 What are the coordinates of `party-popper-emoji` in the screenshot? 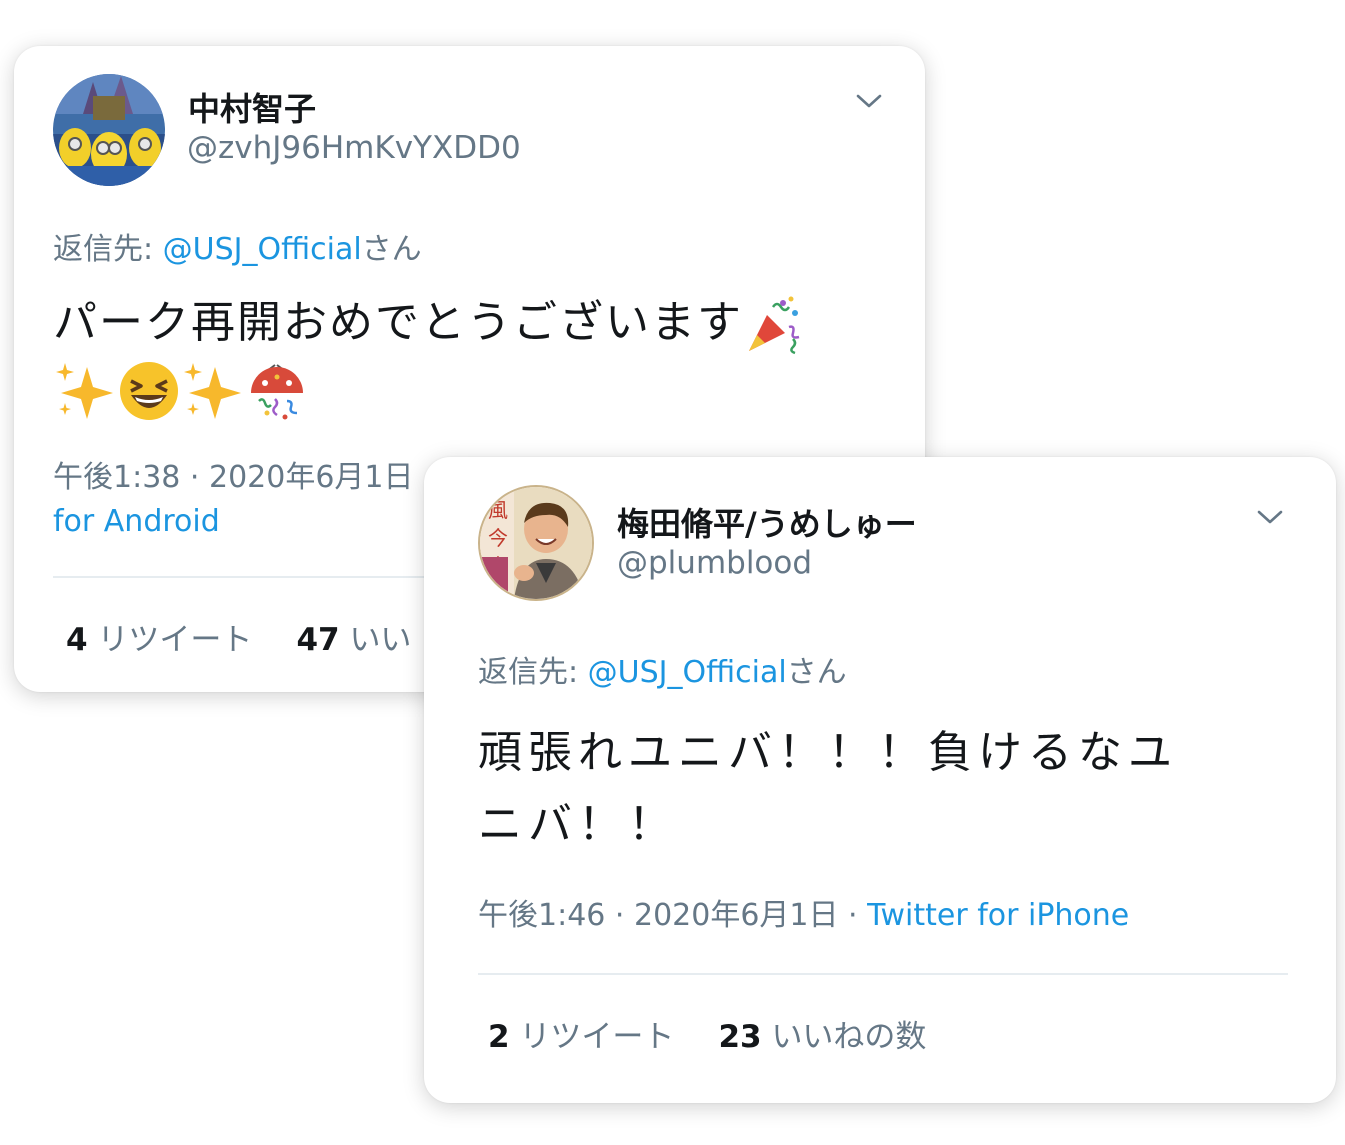 It's located at (774, 325).